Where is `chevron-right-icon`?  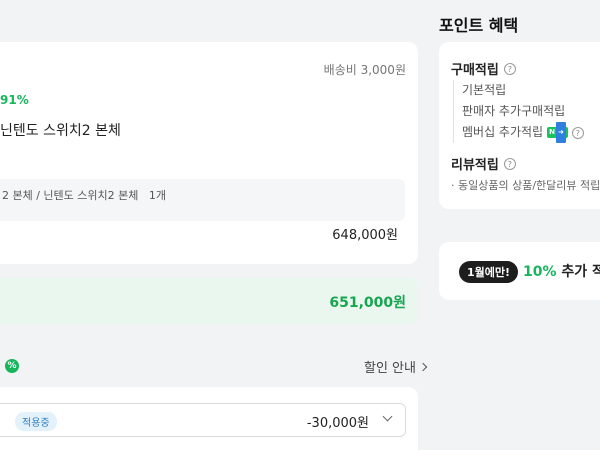 chevron-right-icon is located at coordinates (423, 366).